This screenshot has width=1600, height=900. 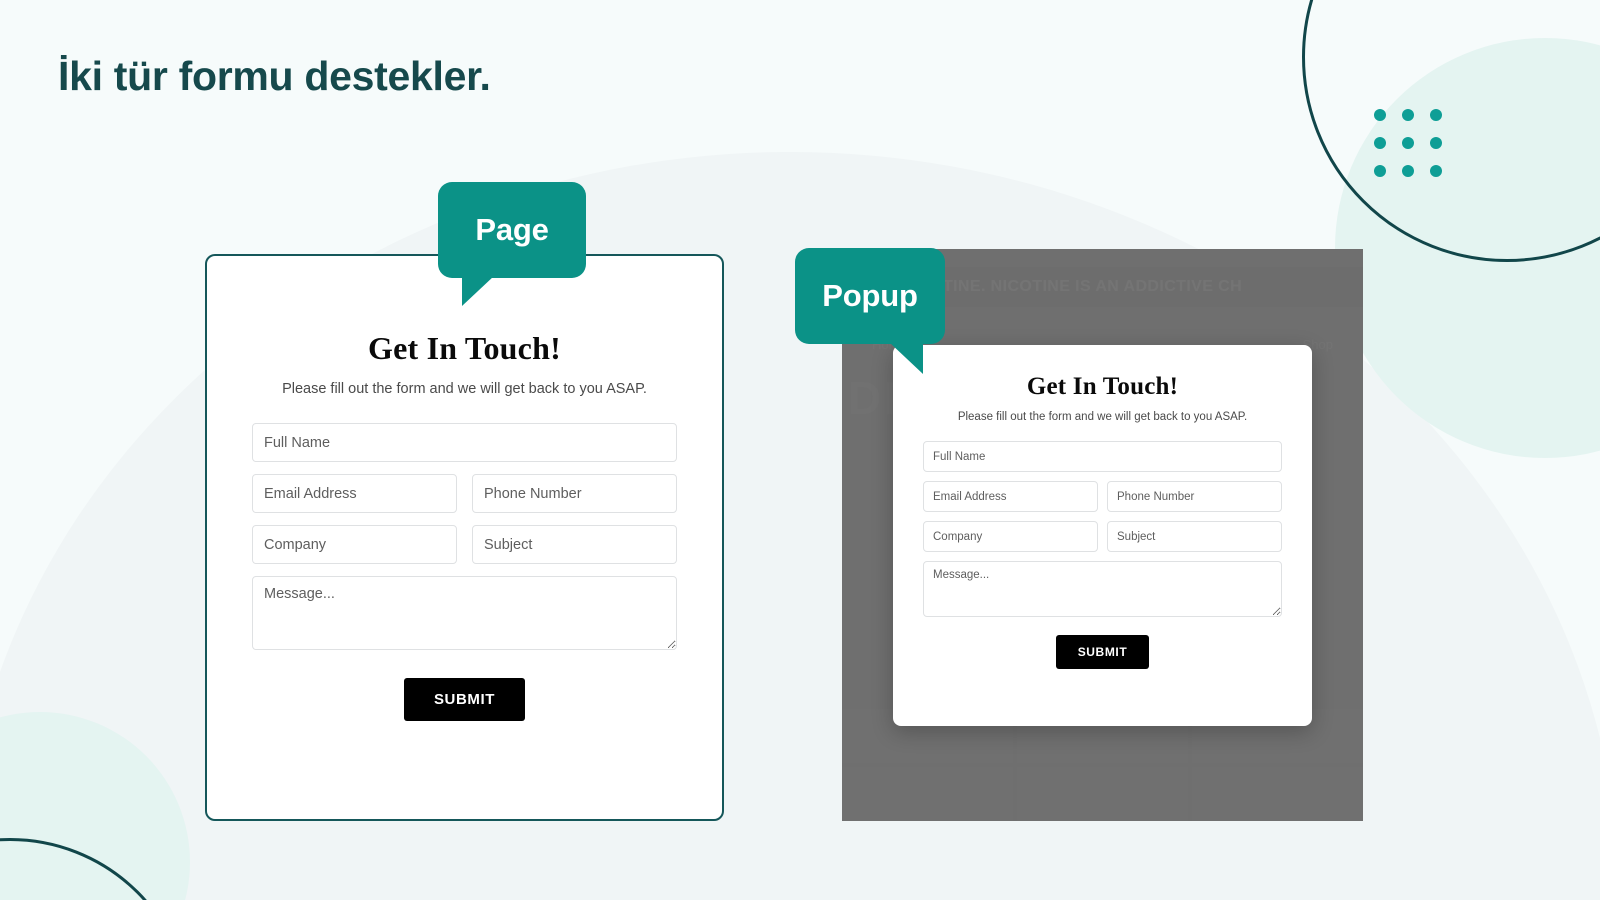 I want to click on popup-submit-row: SUBMIT, so click(x=1102, y=652).